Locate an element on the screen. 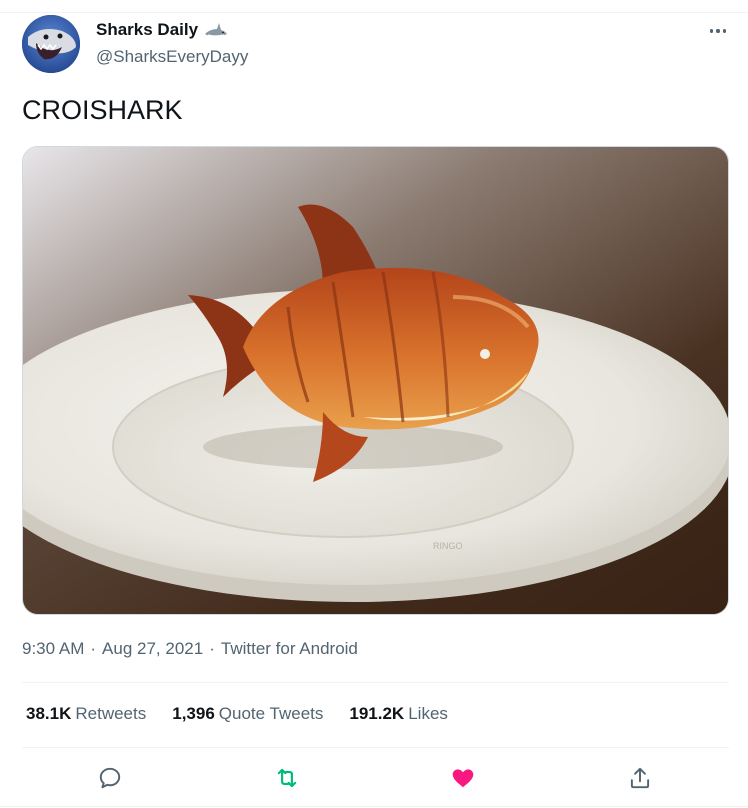 This screenshot has width=748, height=808. top-divider is located at coordinates (374, 12).